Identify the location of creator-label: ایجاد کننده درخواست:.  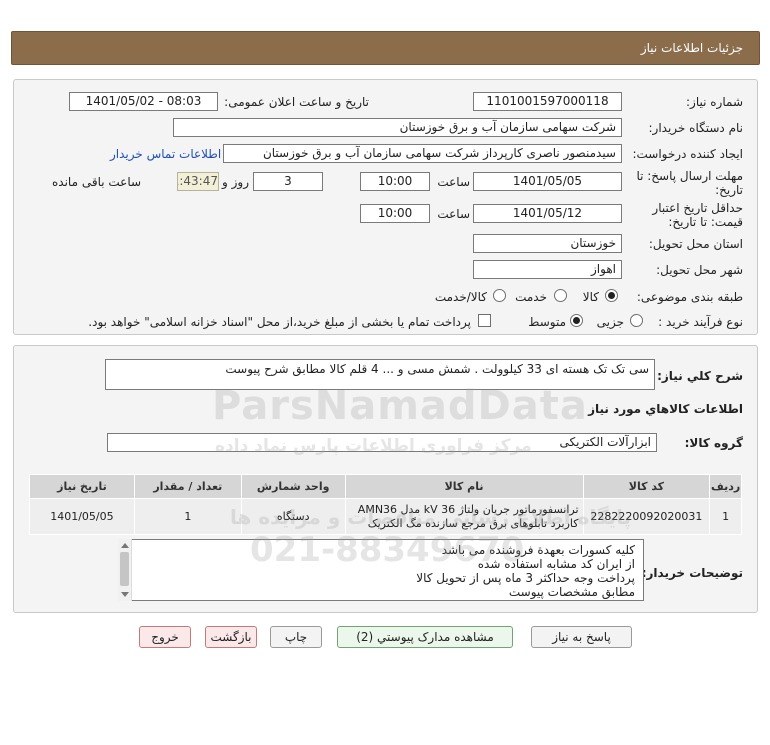
(687, 154).